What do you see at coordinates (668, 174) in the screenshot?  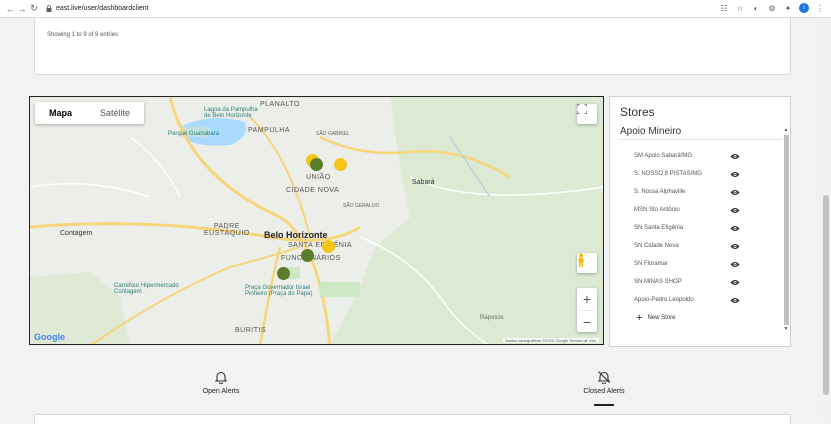 I see `store-name: S. NOSSO 8 PISTAS/MG` at bounding box center [668, 174].